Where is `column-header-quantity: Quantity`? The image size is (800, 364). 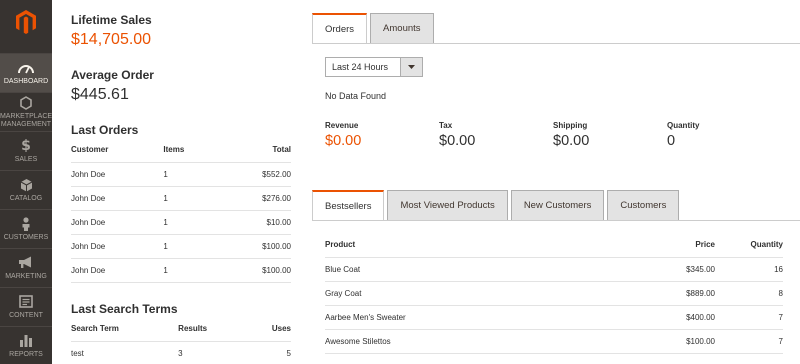
column-header-quantity: Quantity is located at coordinates (749, 245).